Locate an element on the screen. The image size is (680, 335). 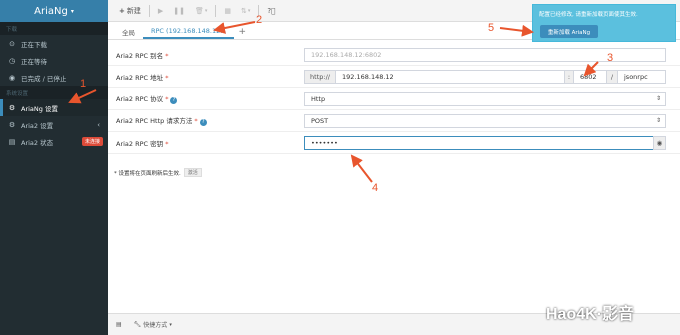
grid-icon: ▦ is located at coordinates (228, 10).